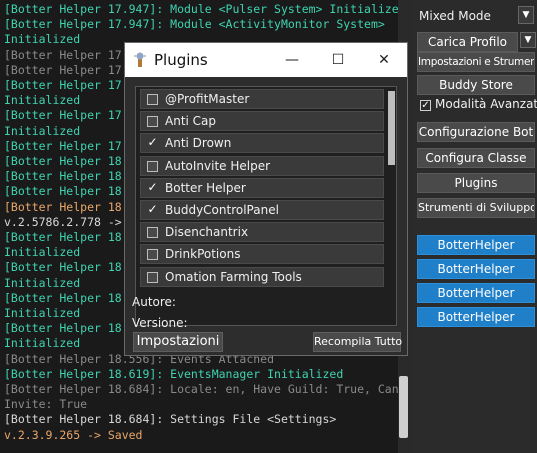 This screenshot has height=453, width=537. Describe the element at coordinates (222, 210) in the screenshot. I see `plugin-name: BuddyControlPanel` at that location.